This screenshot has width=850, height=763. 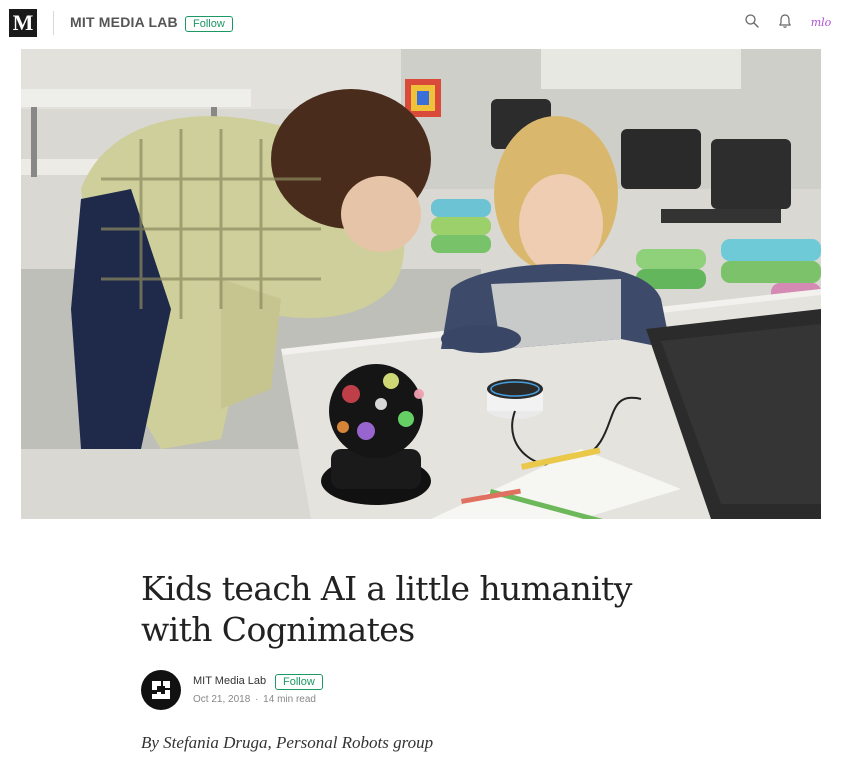 I want to click on user-avatar: mlo, so click(x=821, y=22).